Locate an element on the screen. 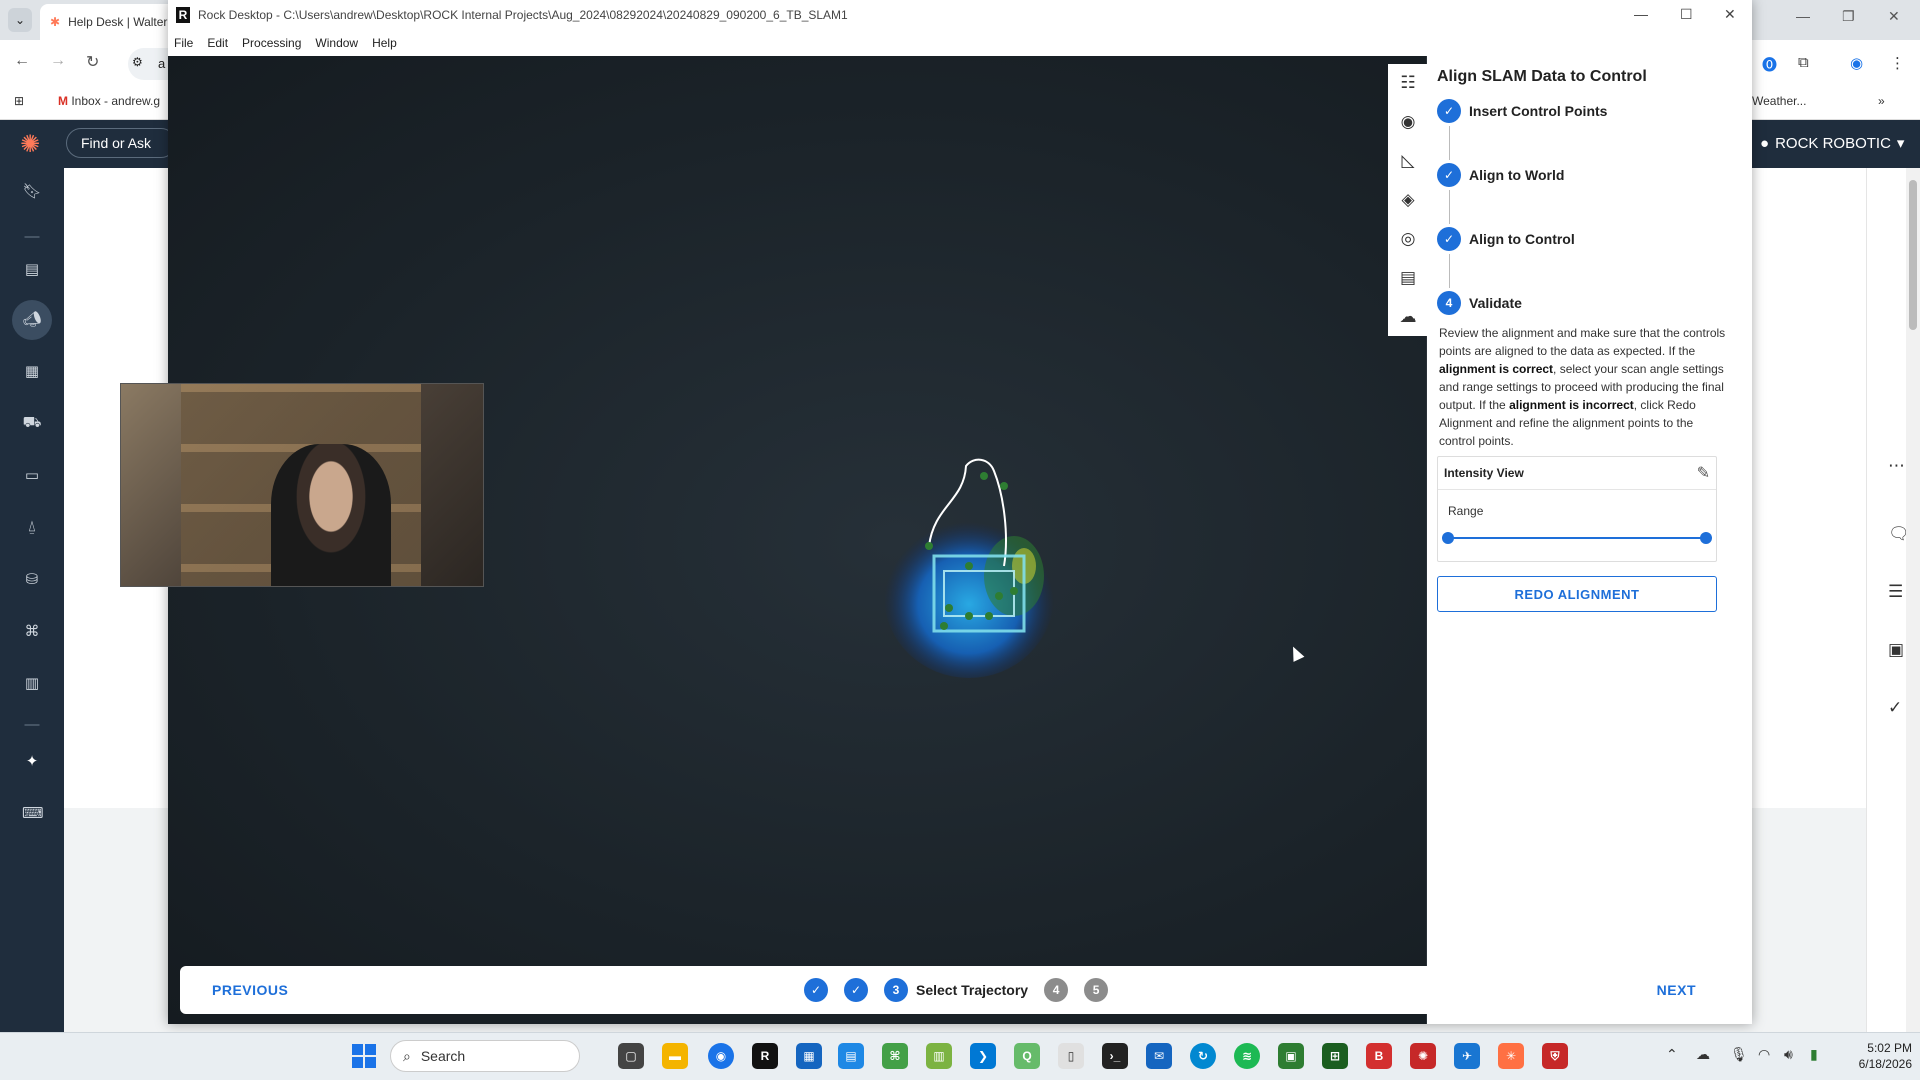  more-apps-icon: ⋯ is located at coordinates (1896, 466).